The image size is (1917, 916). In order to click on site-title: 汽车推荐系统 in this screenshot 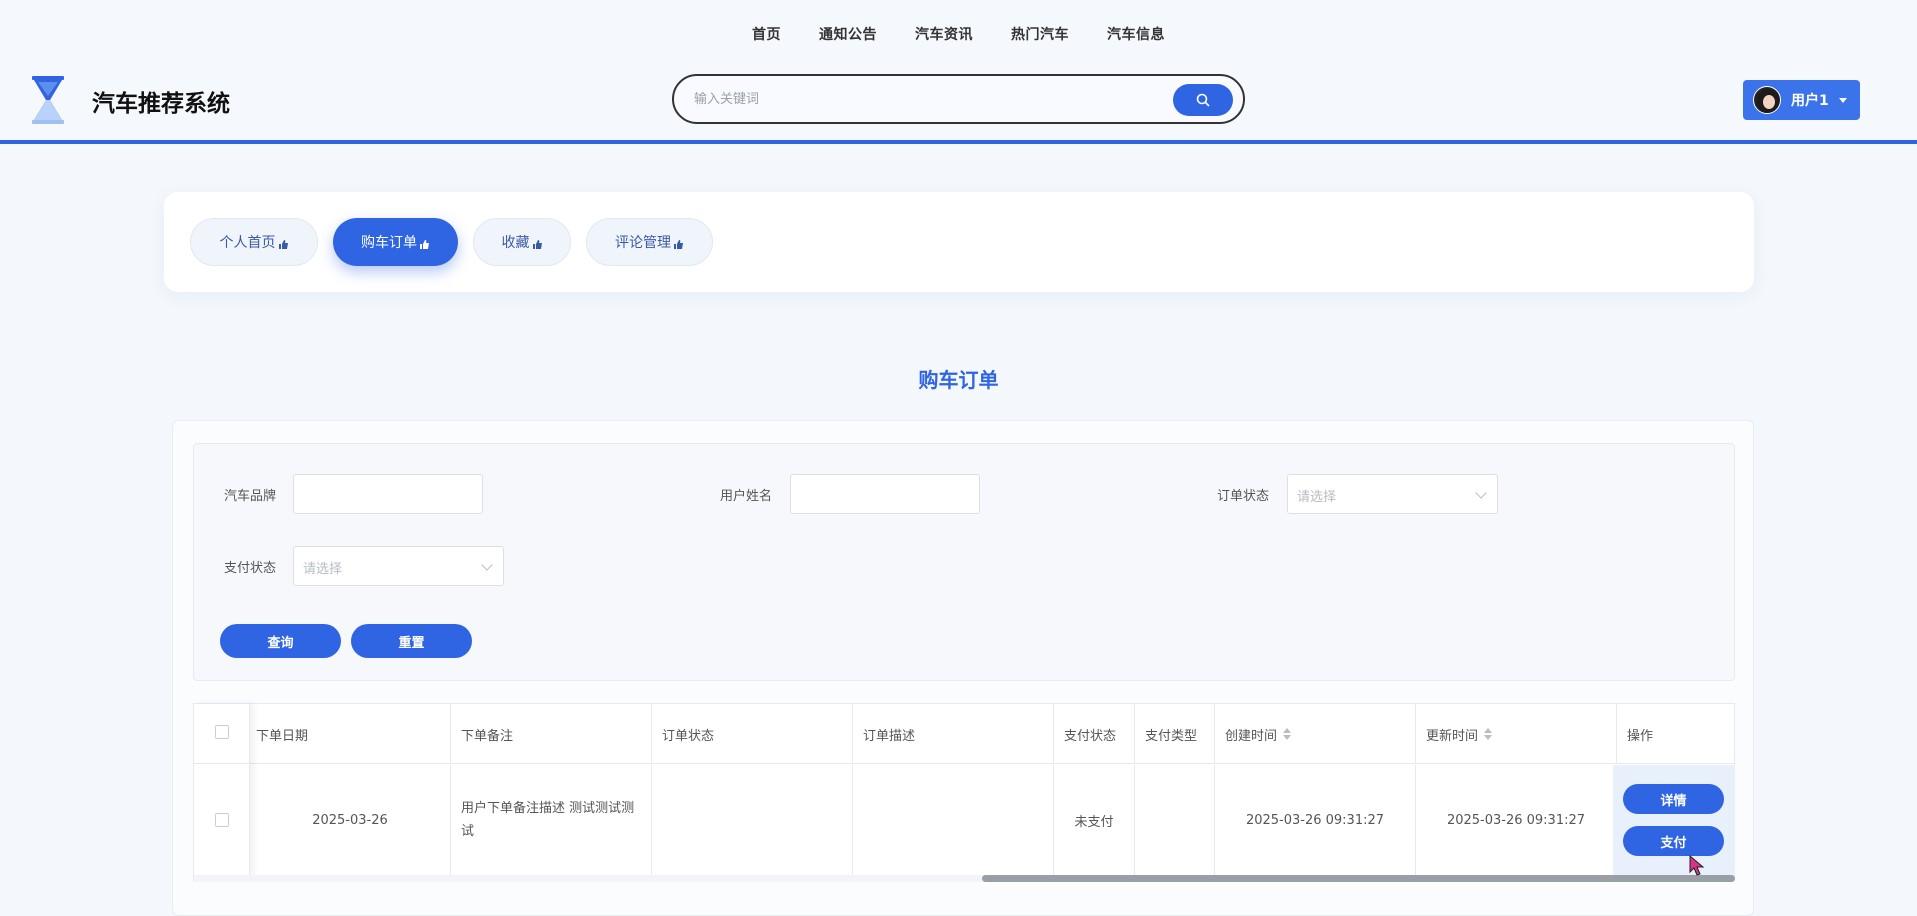, I will do `click(161, 104)`.